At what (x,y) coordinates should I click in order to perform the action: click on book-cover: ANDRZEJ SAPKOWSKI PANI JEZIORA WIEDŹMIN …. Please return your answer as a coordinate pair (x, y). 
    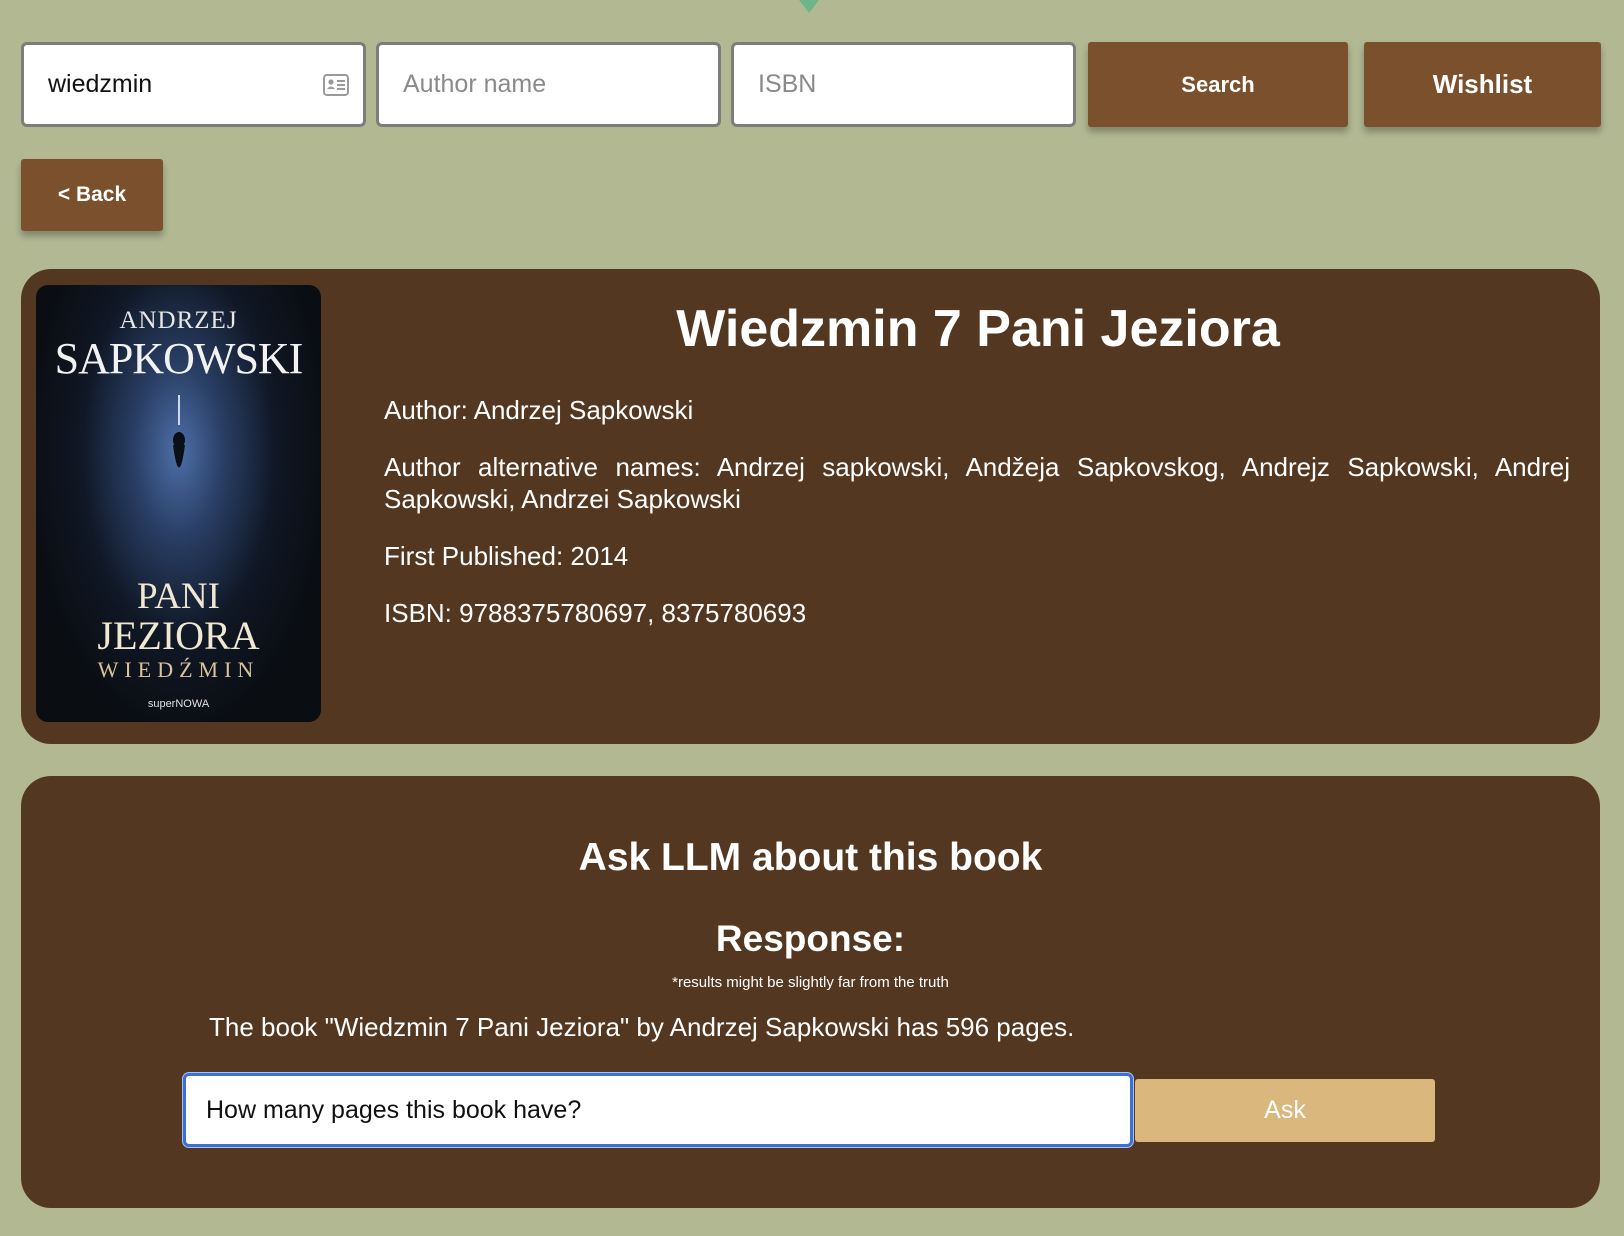
    Looking at the image, I should click on (178, 503).